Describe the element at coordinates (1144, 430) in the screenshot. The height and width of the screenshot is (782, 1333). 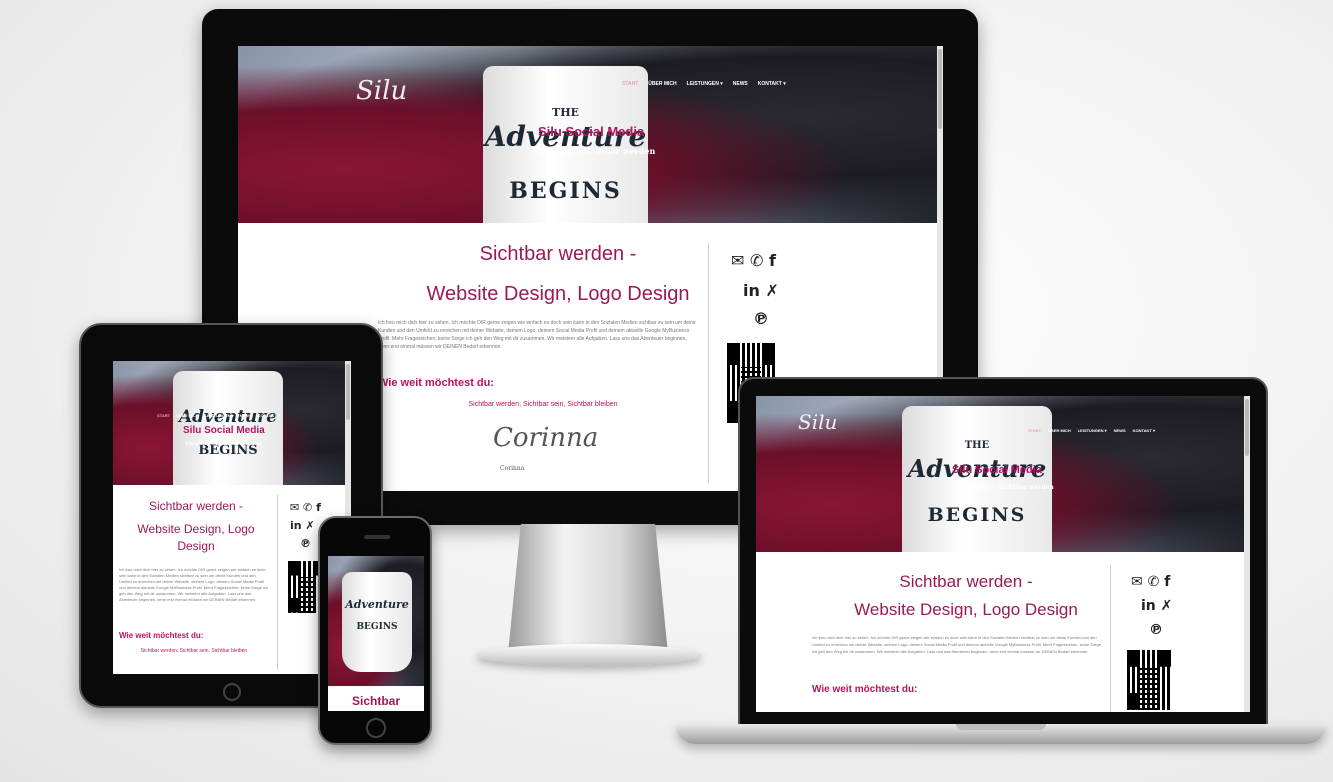
I see `laptop-nav-contact: KONTAKT ▾` at that location.